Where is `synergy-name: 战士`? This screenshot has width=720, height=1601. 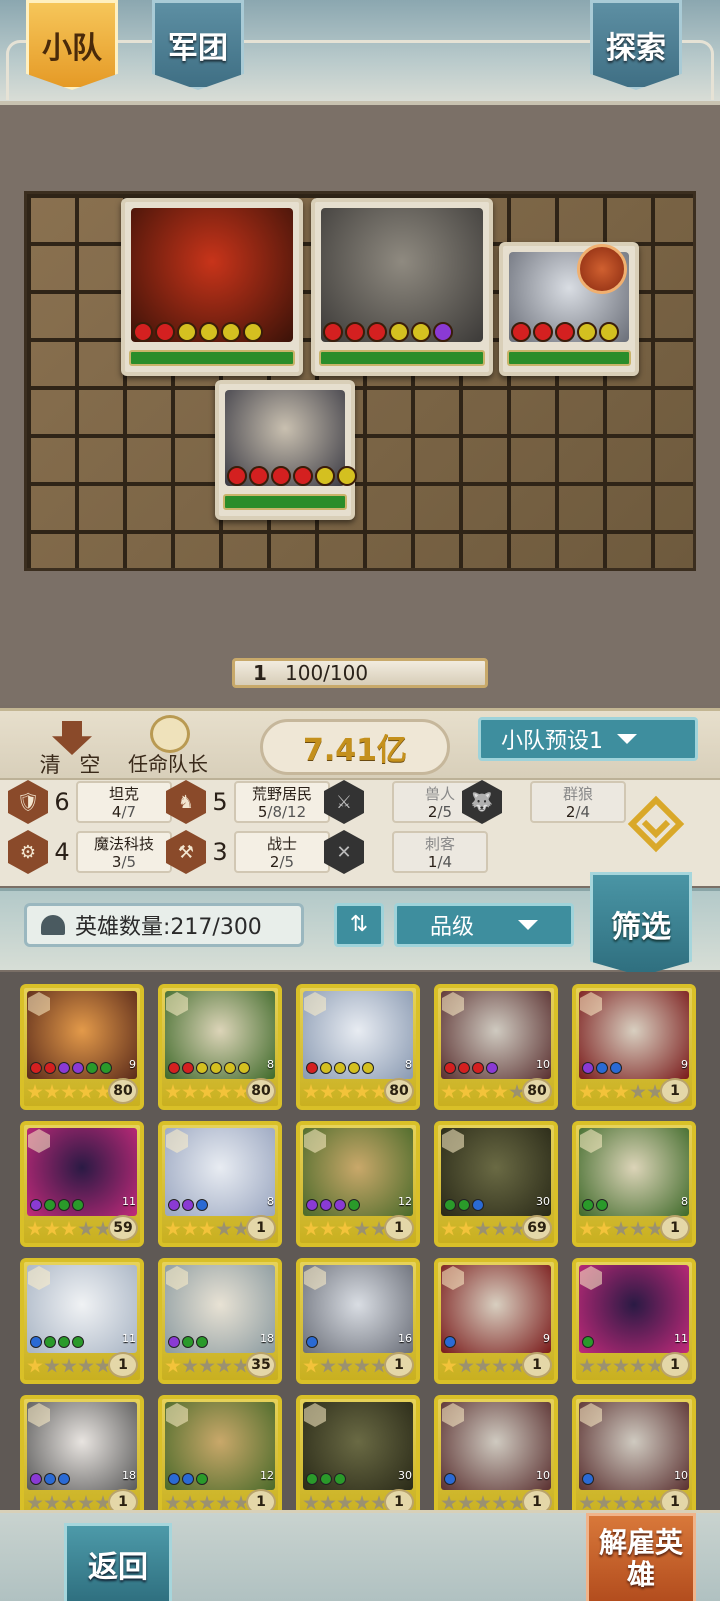
synergy-name: 战士 is located at coordinates (281, 844).